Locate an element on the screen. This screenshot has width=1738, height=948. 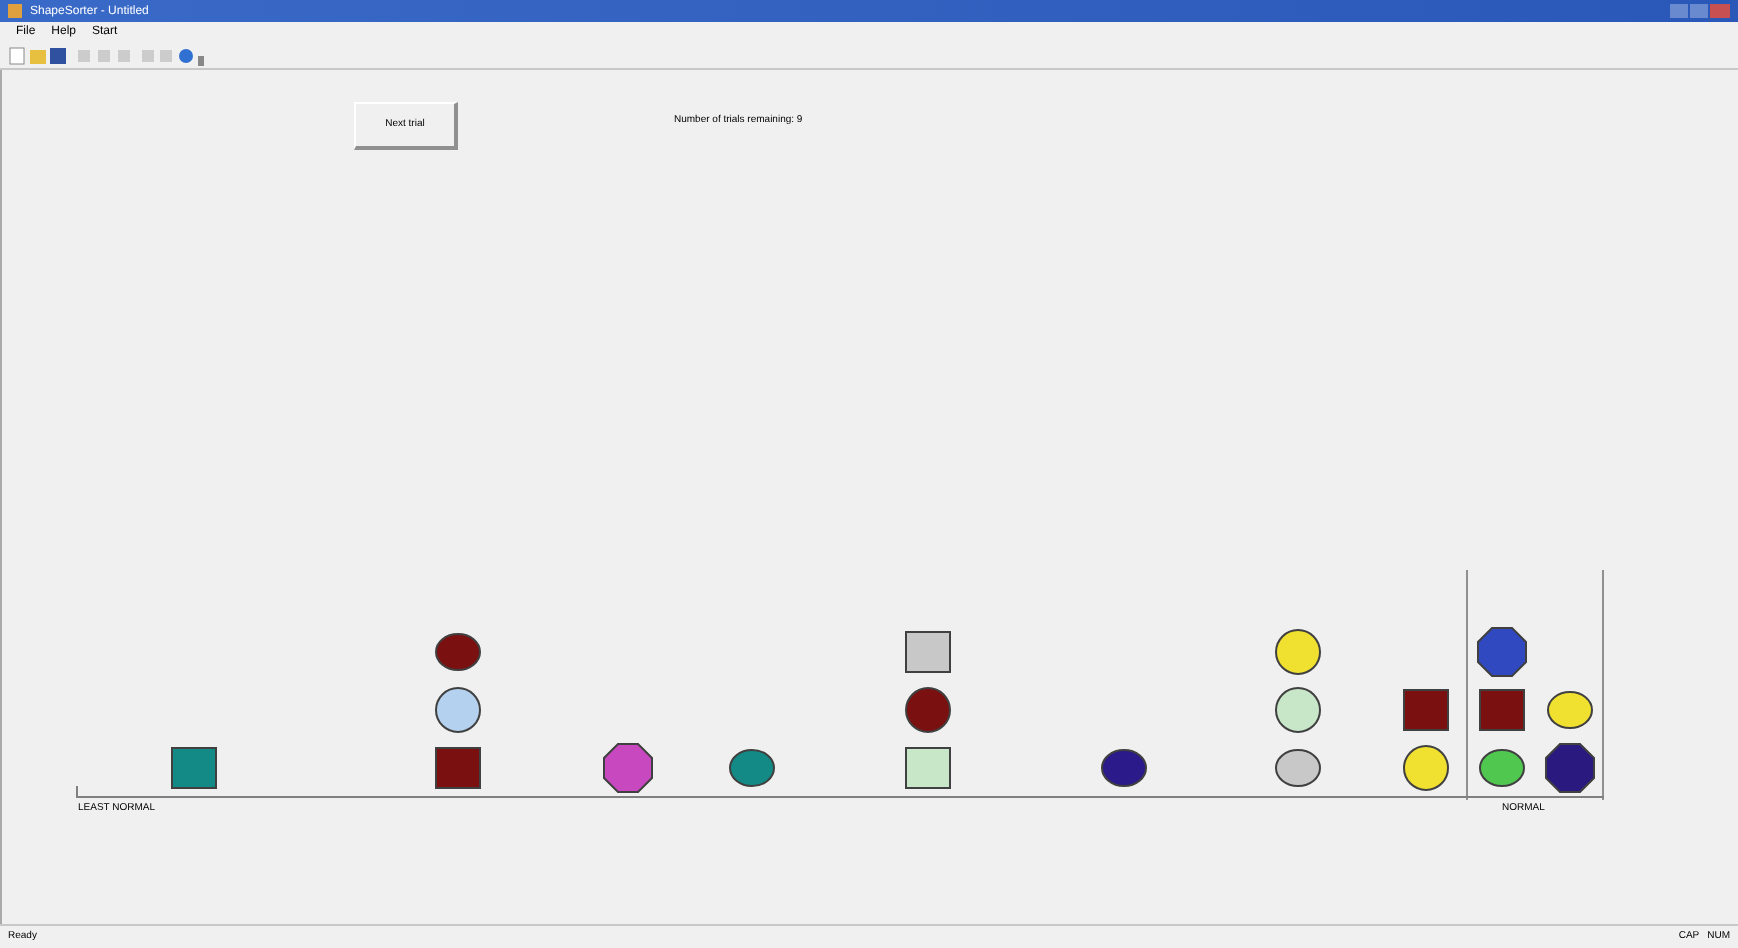
app-icon is located at coordinates (15, 11).